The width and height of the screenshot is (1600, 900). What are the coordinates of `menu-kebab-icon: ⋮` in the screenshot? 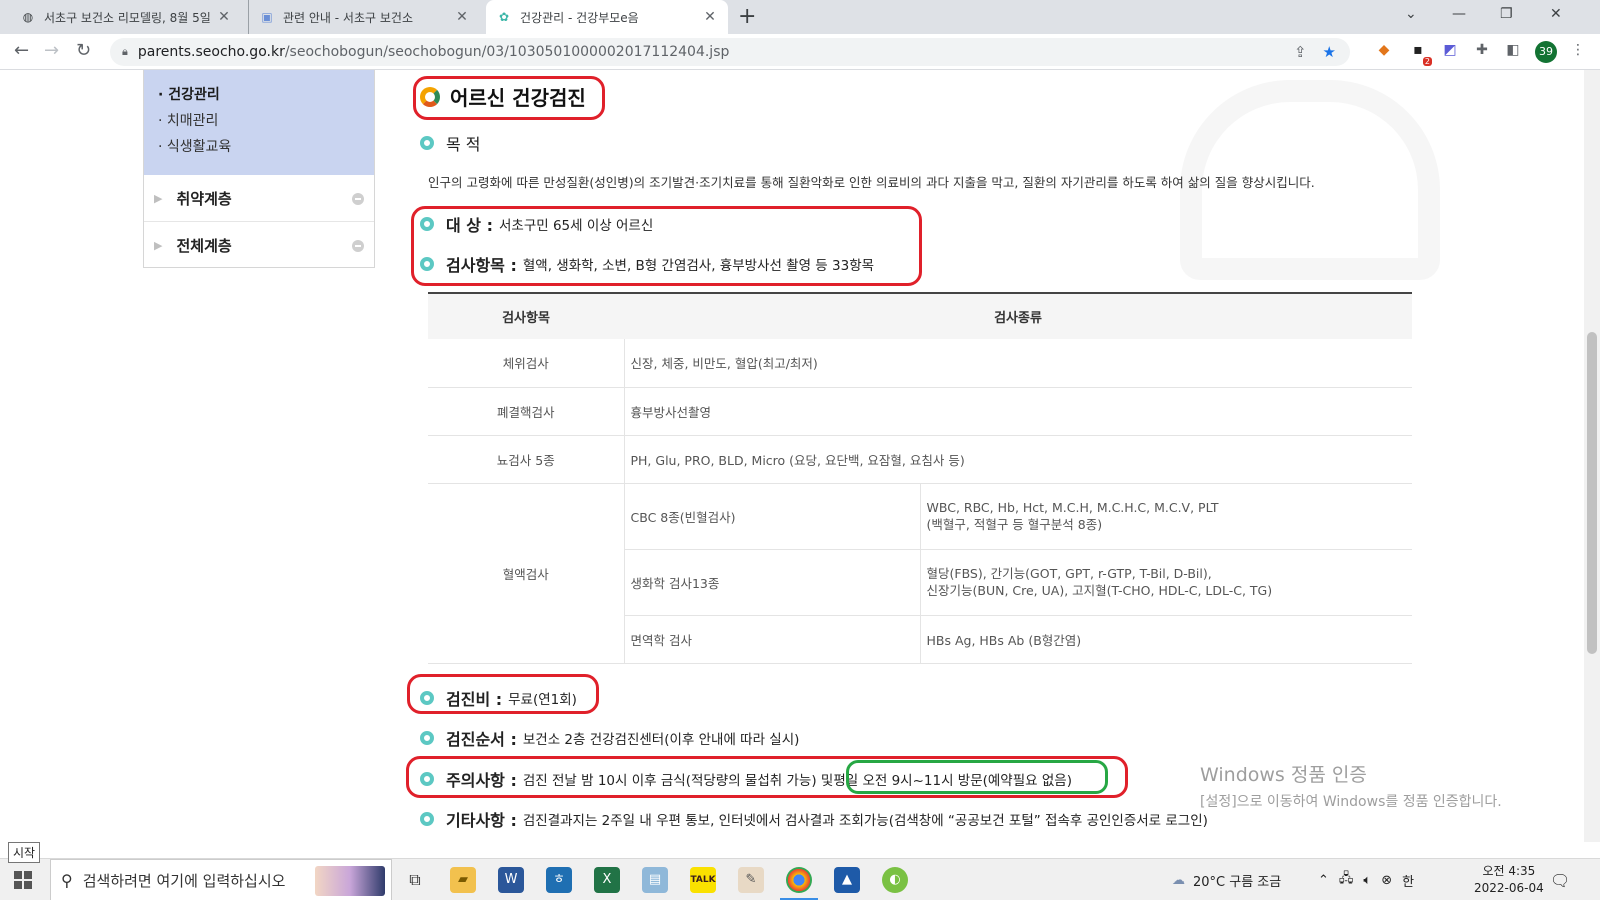 It's located at (1578, 52).